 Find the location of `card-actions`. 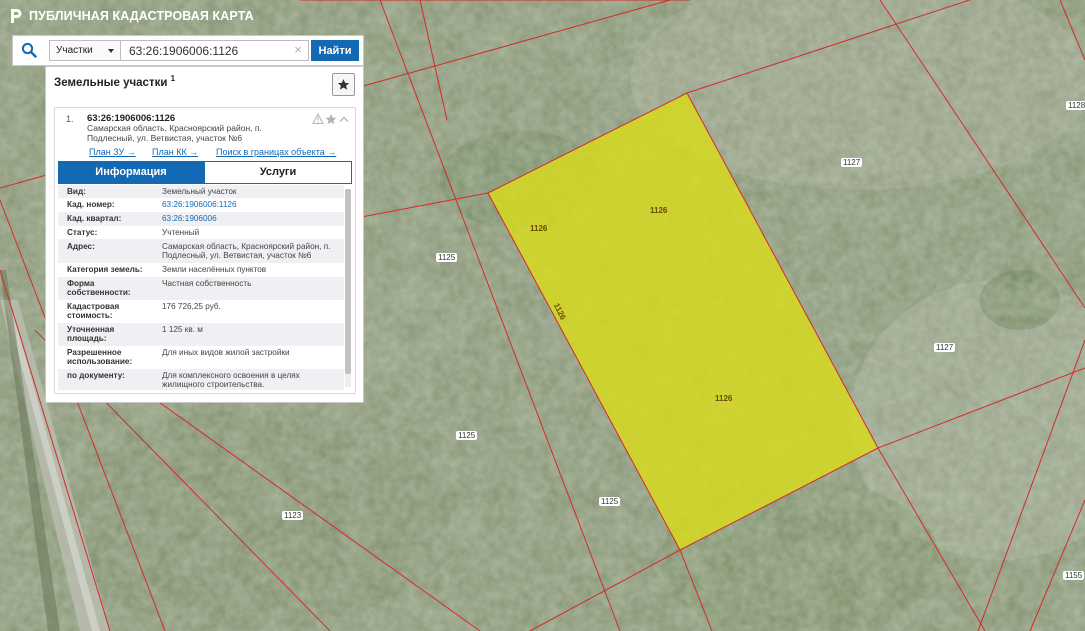

card-actions is located at coordinates (330, 119).